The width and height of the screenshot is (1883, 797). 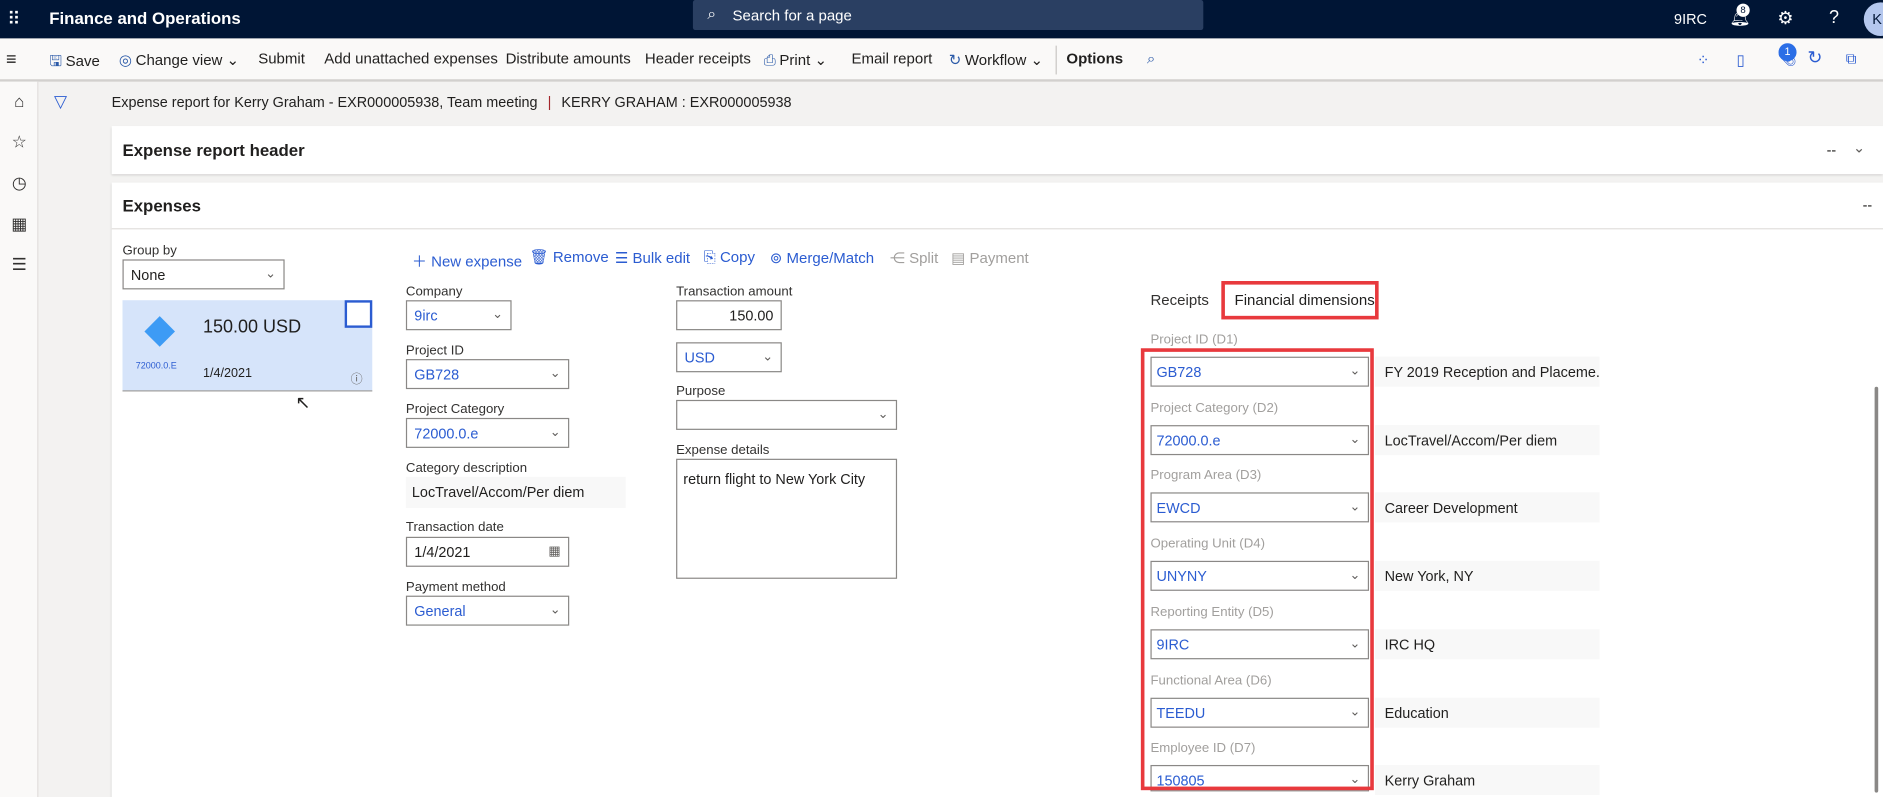 I want to click on payment-button: ▤ Payment, so click(x=990, y=258).